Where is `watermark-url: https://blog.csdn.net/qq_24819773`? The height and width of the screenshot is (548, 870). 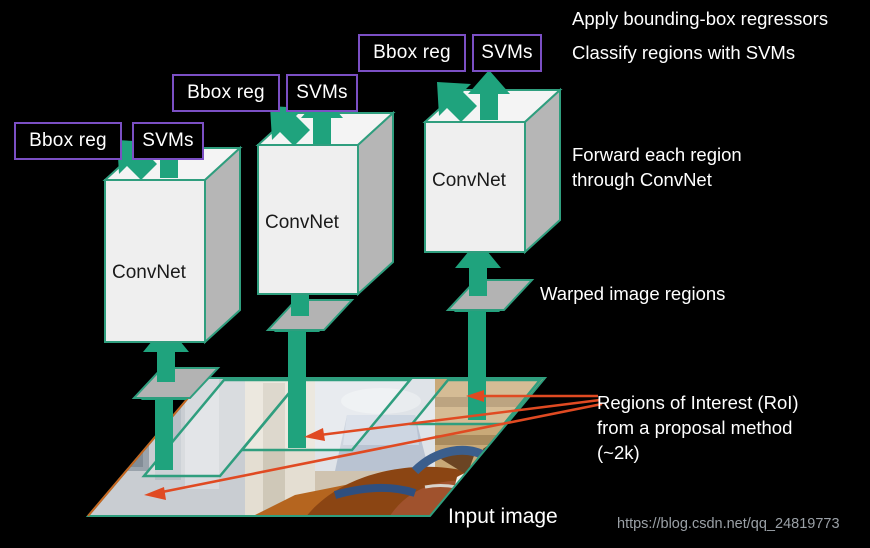 watermark-url: https://blog.csdn.net/qq_24819773 is located at coordinates (728, 524).